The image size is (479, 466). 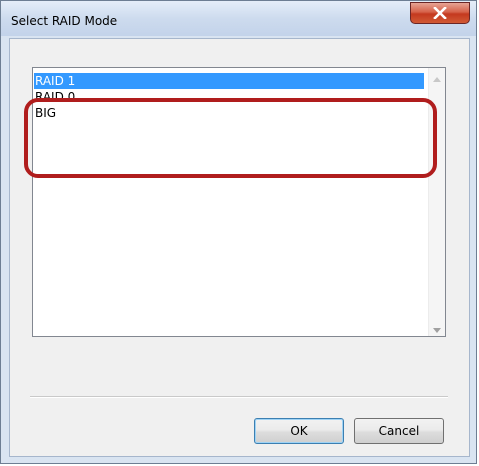 What do you see at coordinates (399, 431) in the screenshot?
I see `cancel-button: Cancel` at bounding box center [399, 431].